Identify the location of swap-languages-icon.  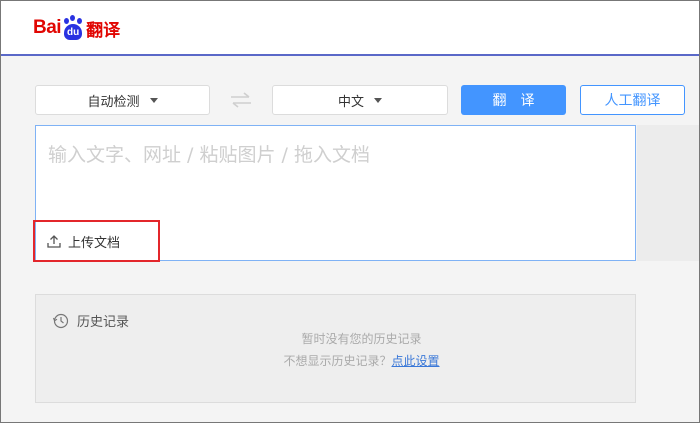
(241, 100).